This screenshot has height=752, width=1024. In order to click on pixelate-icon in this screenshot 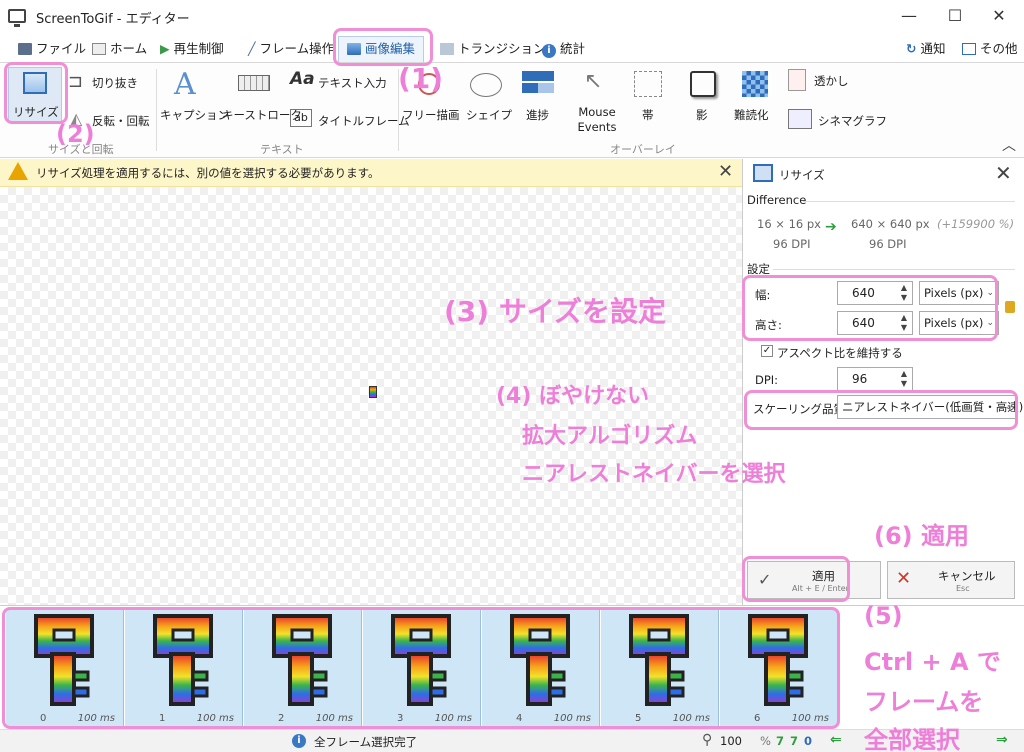, I will do `click(755, 84)`.